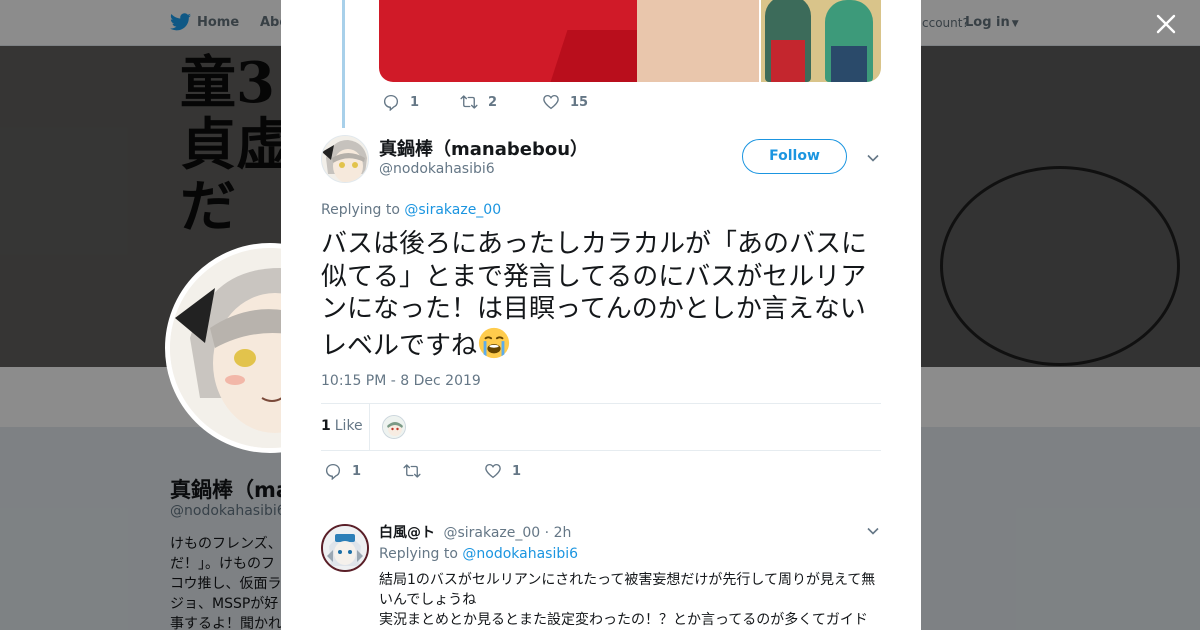 The image size is (1200, 630). What do you see at coordinates (343, 64) in the screenshot?
I see `thread-connector-line` at bounding box center [343, 64].